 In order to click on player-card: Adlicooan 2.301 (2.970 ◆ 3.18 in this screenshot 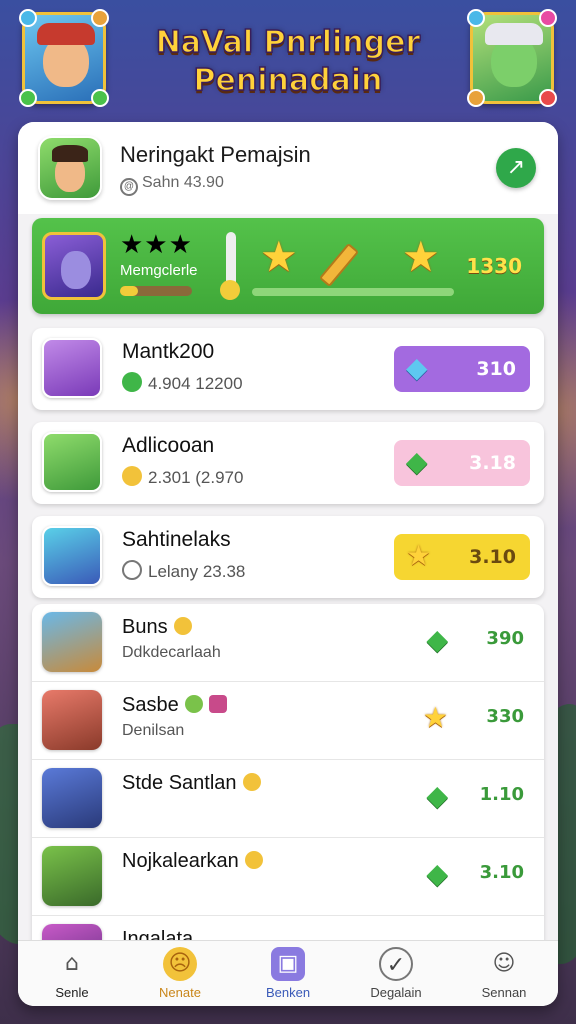, I will do `click(288, 463)`.